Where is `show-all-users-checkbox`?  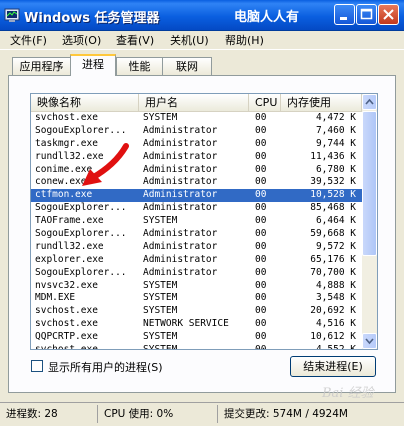
show-all-users-checkbox is located at coordinates (37, 366).